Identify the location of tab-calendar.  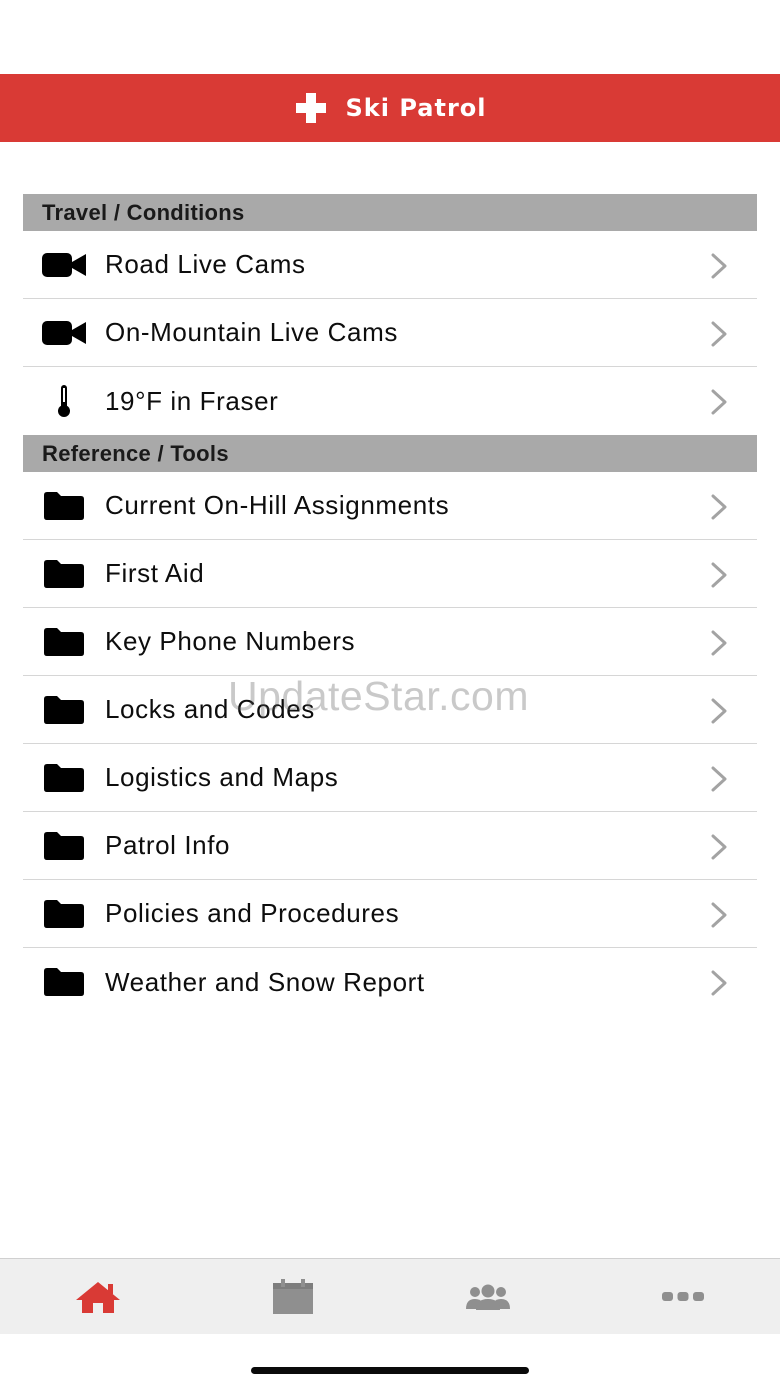
(292, 1297).